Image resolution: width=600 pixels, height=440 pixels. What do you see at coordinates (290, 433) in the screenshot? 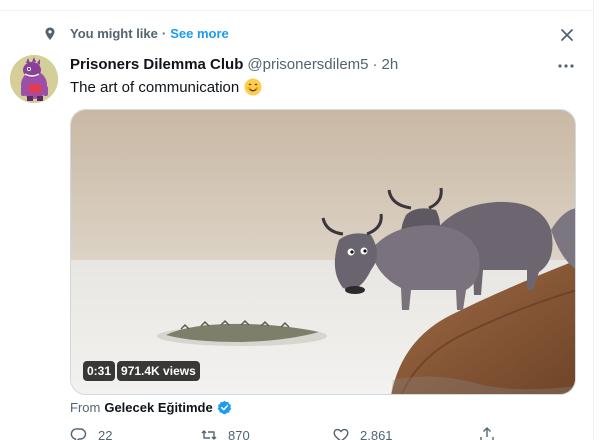
I see `tweet-actions: 22 870 2,861` at bounding box center [290, 433].